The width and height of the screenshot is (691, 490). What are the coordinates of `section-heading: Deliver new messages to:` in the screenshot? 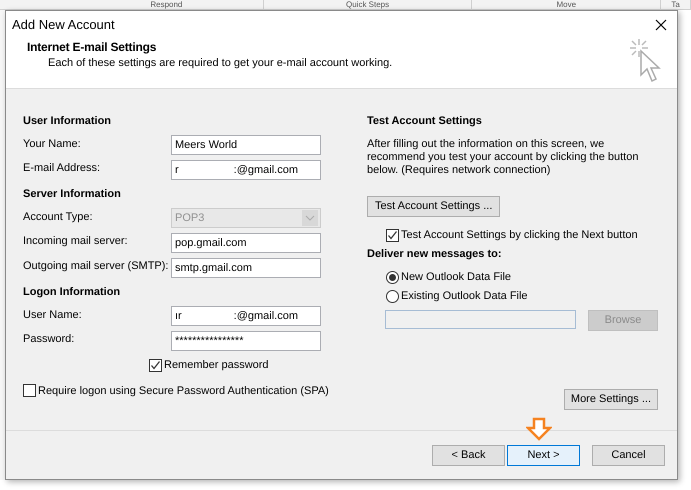 It's located at (435, 254).